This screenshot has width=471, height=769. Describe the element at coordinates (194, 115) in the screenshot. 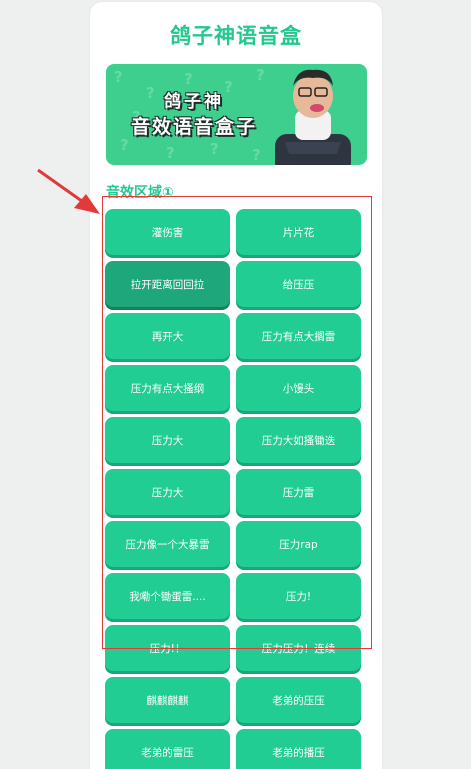

I see `banner-text: 鸽子神 音效语音盒子` at that location.